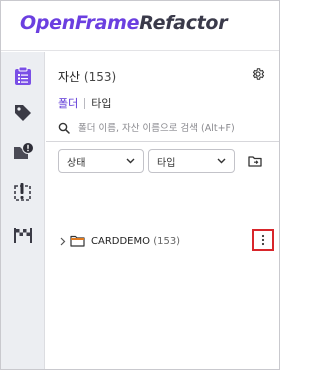  I want to click on dashed-box-alert-icon, so click(22, 192).